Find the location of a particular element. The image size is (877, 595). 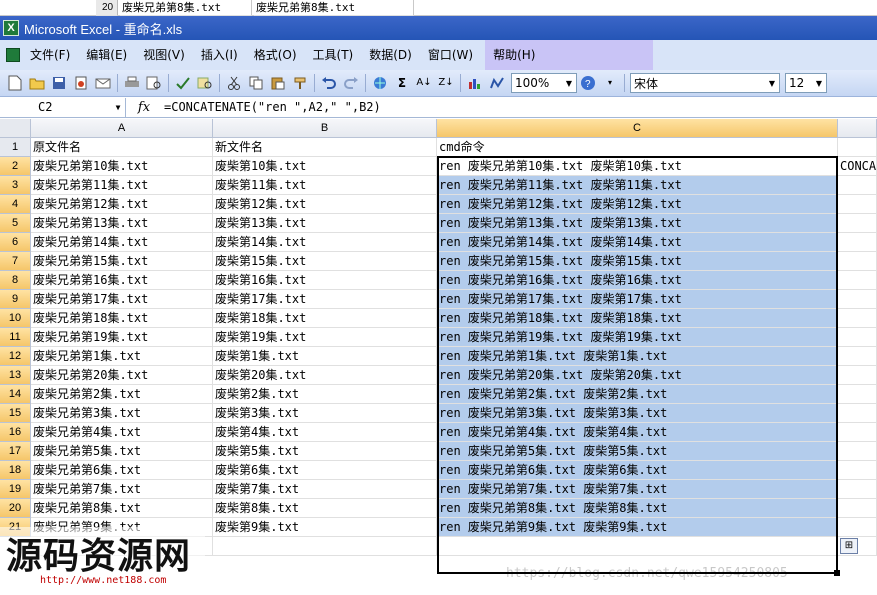

menu-tools: 工具(T) is located at coordinates (333, 55).